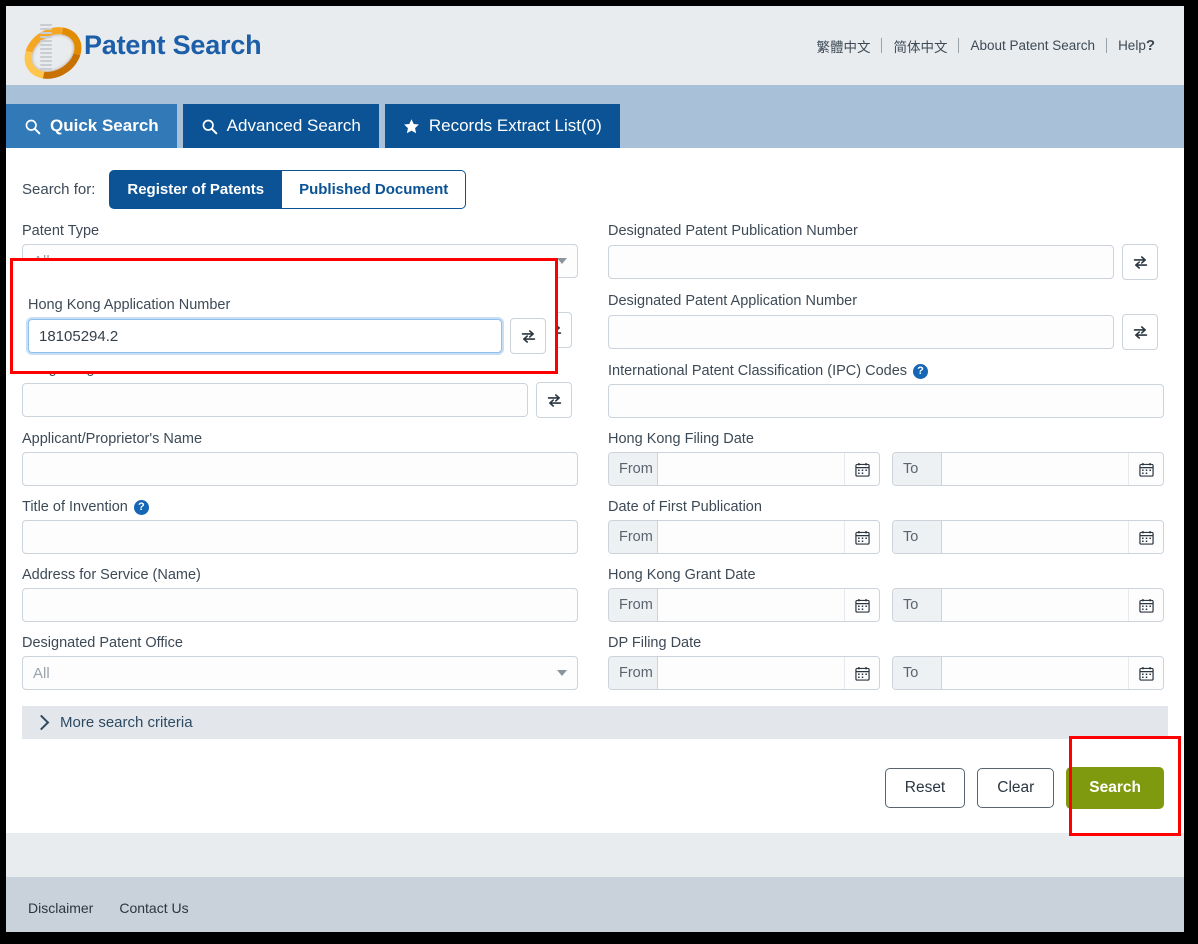 Image resolution: width=1198 pixels, height=944 pixels. Describe the element at coordinates (562, 673) in the screenshot. I see `chevron-down-icon` at that location.